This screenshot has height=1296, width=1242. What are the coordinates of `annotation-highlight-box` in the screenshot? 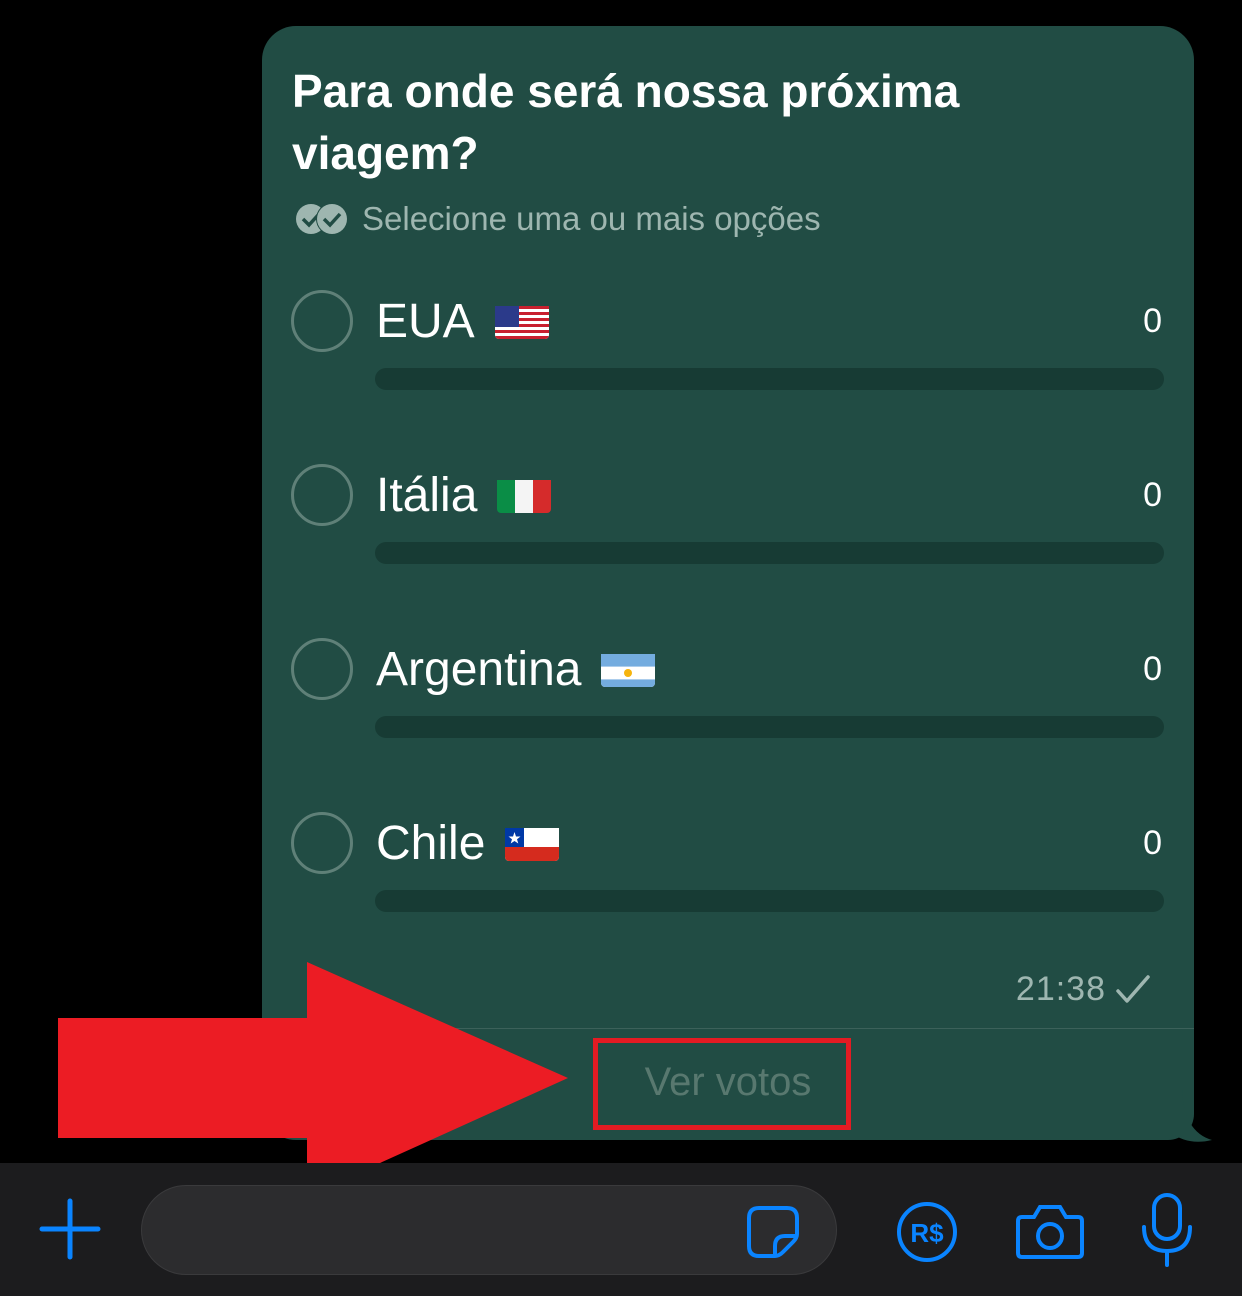 It's located at (722, 1084).